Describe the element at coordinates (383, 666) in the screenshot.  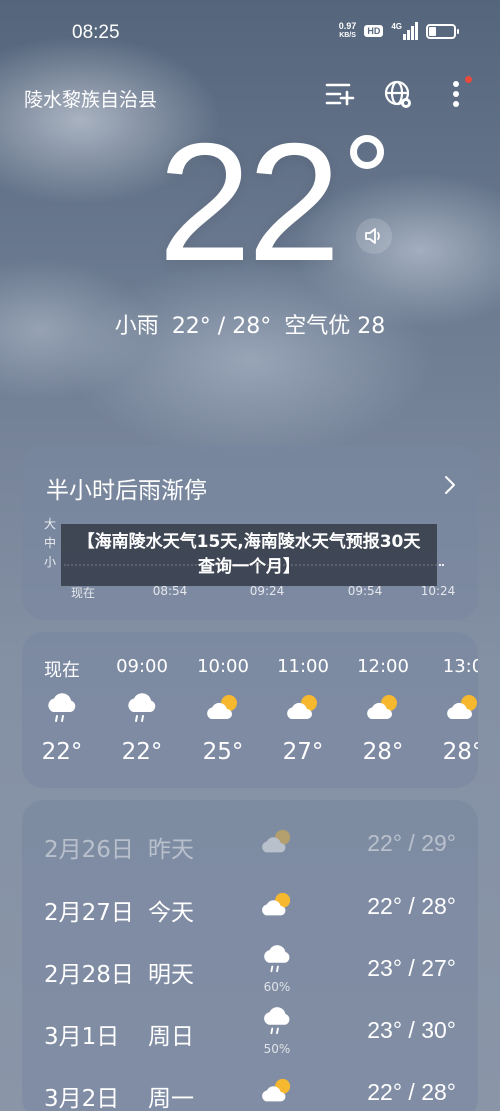
I see `hour-time: 12:00` at that location.